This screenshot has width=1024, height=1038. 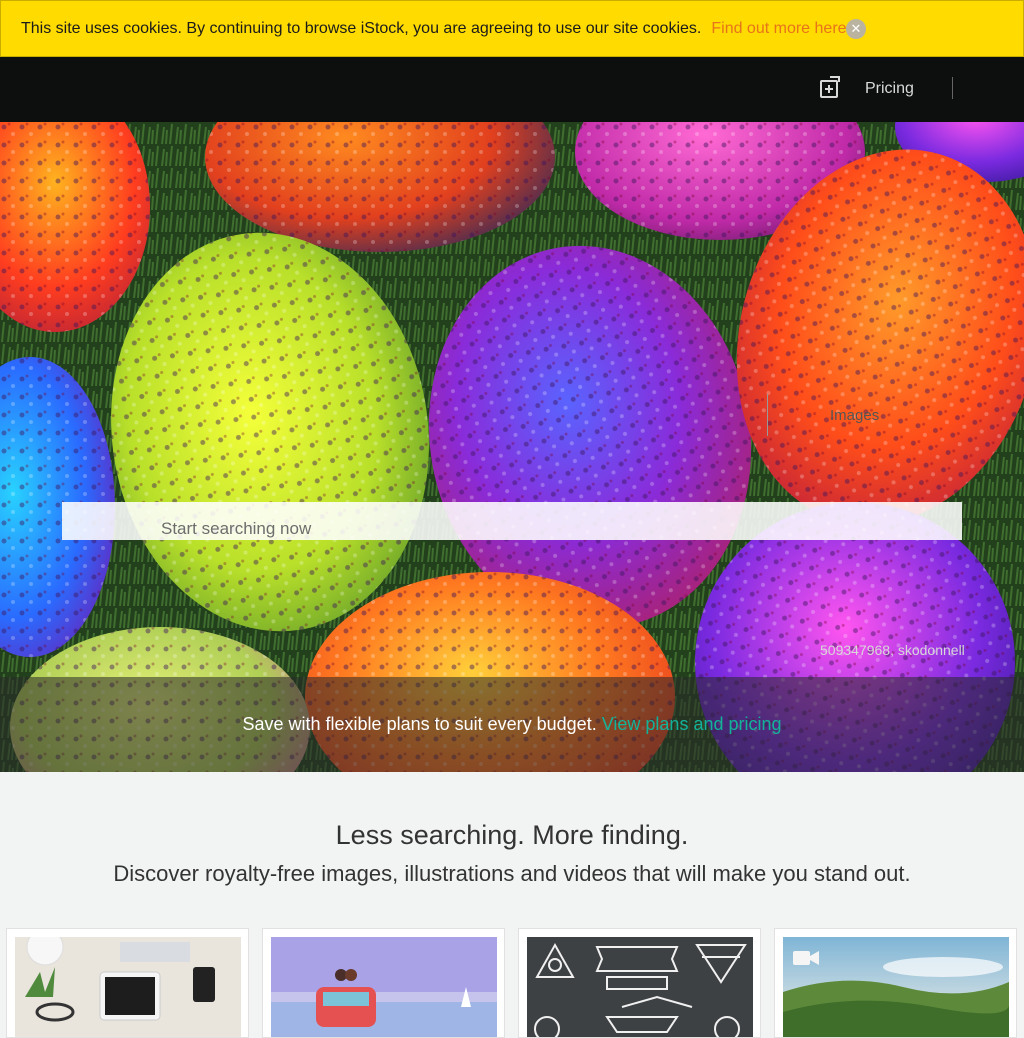 I want to click on search-bar, so click(x=512, y=521).